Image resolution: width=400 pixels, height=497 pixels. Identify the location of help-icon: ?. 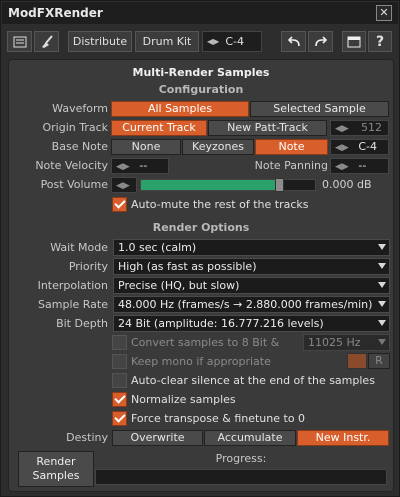
(380, 41).